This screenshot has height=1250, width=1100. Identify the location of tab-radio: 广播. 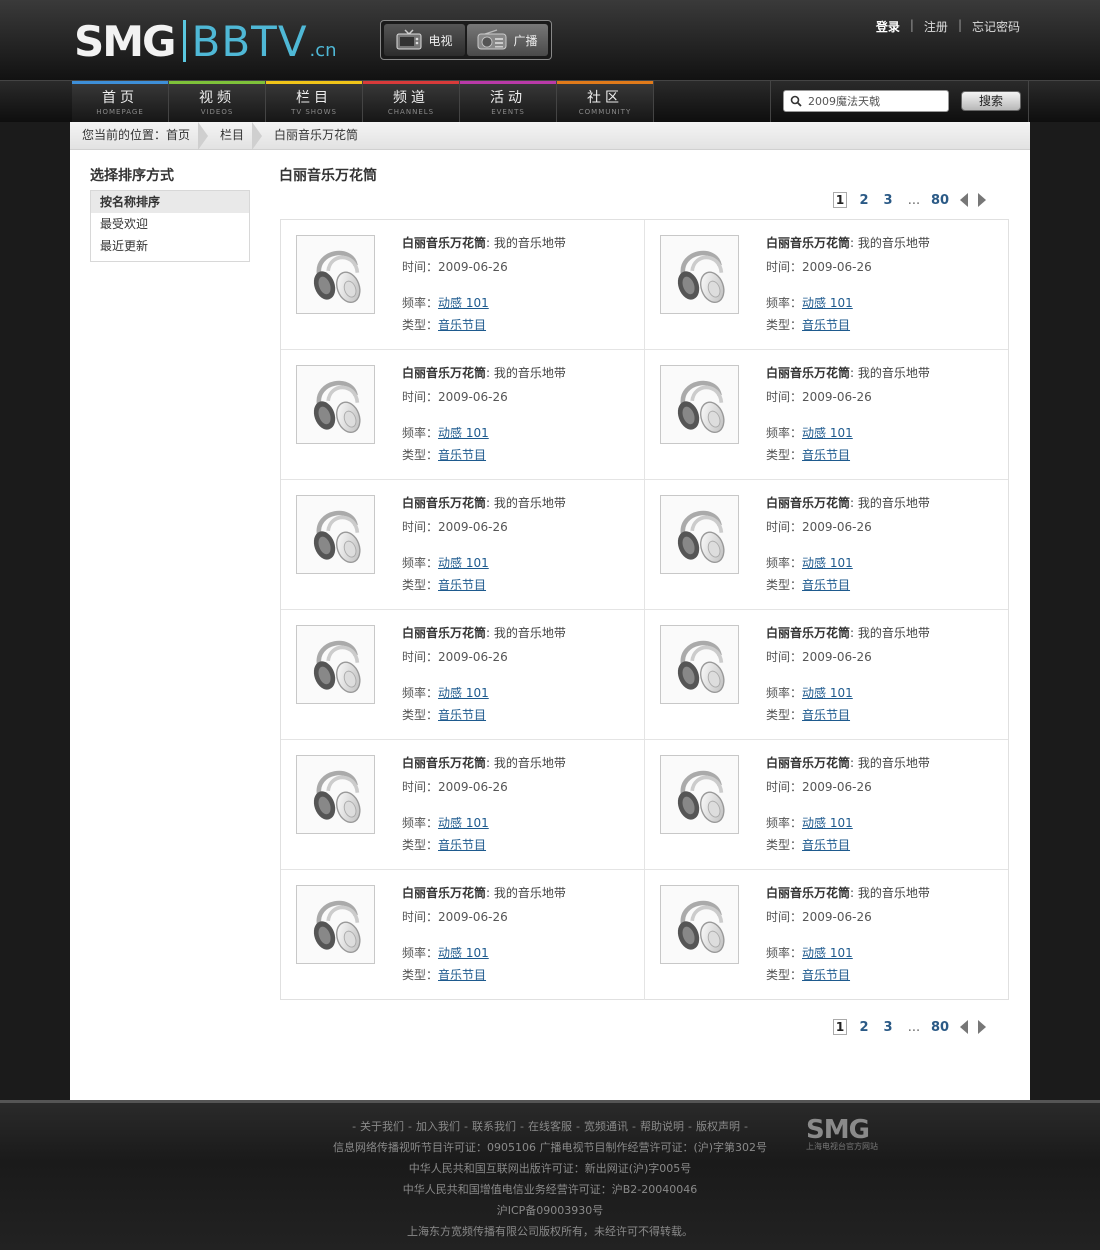
(507, 40).